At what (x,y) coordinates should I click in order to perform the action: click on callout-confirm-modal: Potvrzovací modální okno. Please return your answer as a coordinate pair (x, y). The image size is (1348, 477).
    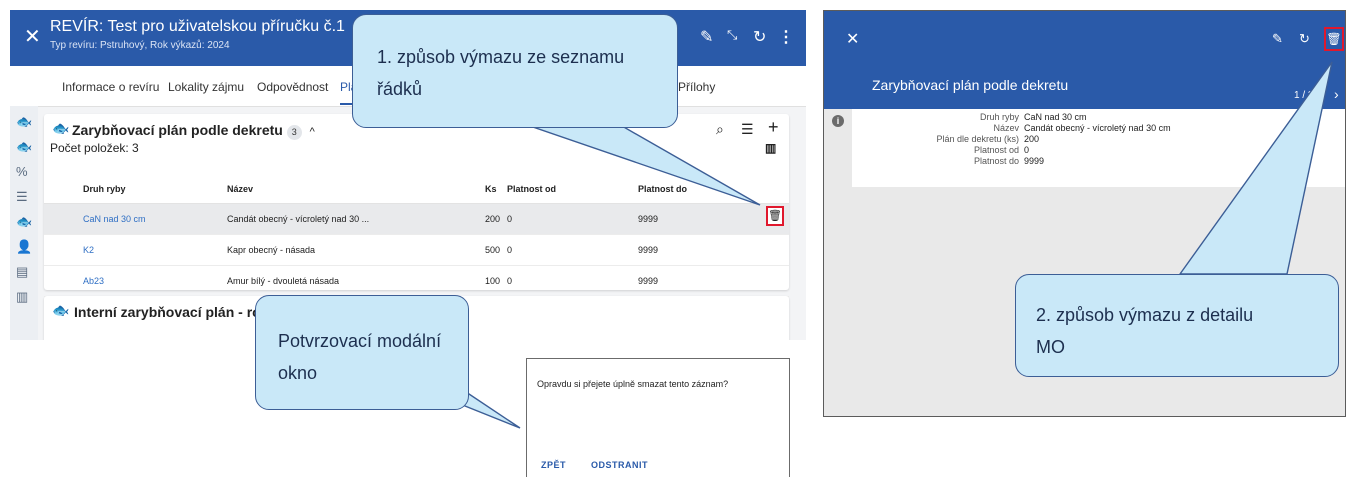
    Looking at the image, I should click on (362, 352).